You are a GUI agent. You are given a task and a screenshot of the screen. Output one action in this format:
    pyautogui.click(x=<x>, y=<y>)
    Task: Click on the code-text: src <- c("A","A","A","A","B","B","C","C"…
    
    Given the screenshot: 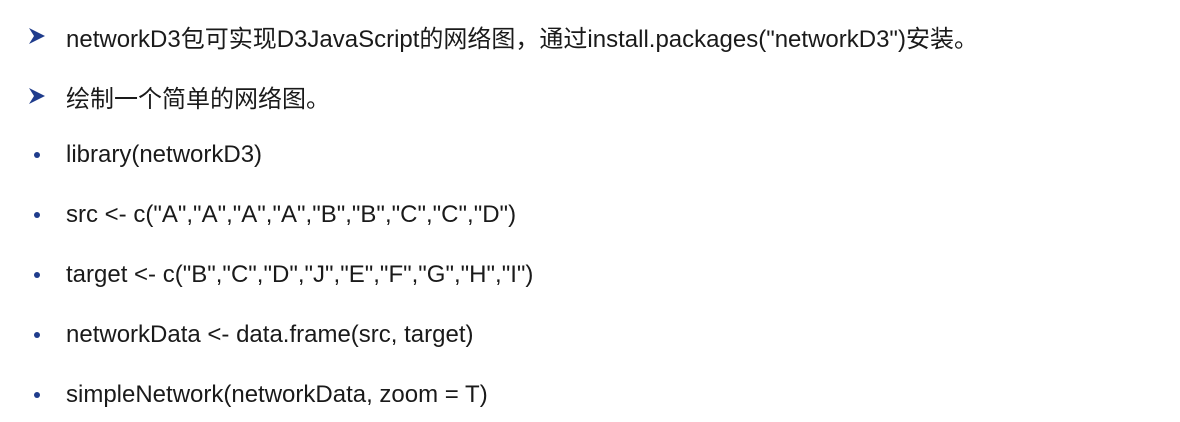 What is the action you would take?
    pyautogui.click(x=291, y=214)
    